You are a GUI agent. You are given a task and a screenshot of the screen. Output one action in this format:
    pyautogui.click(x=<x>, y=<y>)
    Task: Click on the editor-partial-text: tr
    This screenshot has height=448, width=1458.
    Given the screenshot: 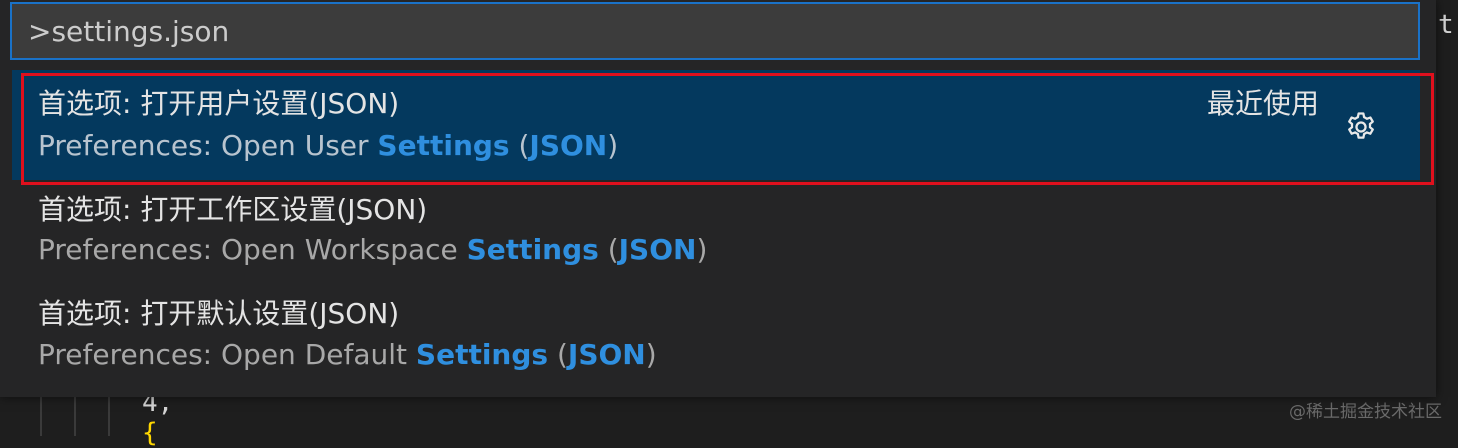 What is the action you would take?
    pyautogui.click(x=1448, y=25)
    